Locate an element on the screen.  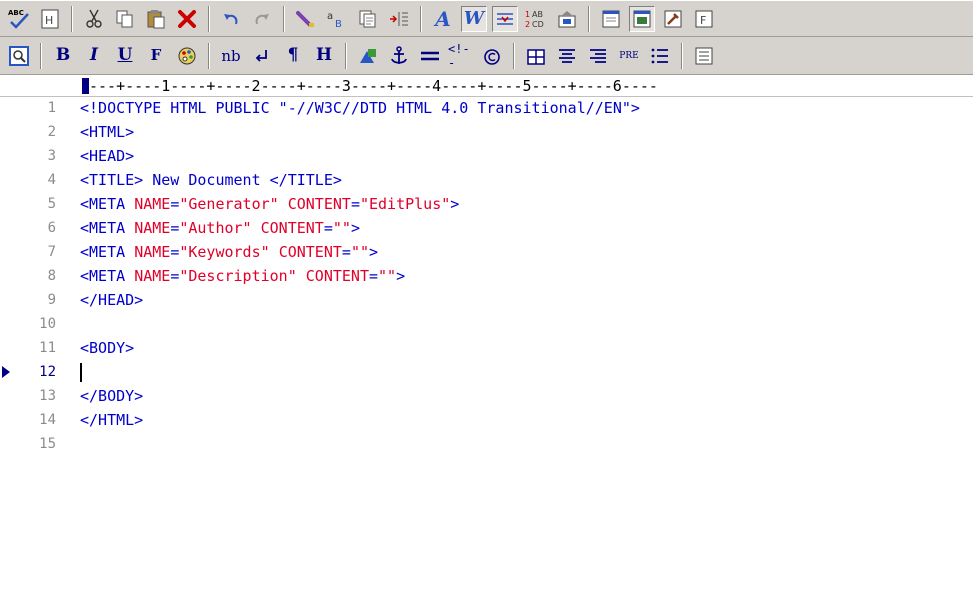
svg-text: a is located at coordinates (330, 16).